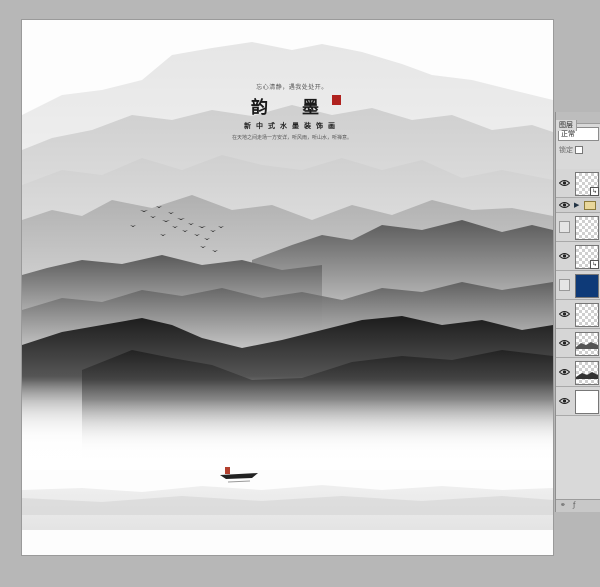  I want to click on layers-list: ↳ ▶ ↳, so click(578, 292).